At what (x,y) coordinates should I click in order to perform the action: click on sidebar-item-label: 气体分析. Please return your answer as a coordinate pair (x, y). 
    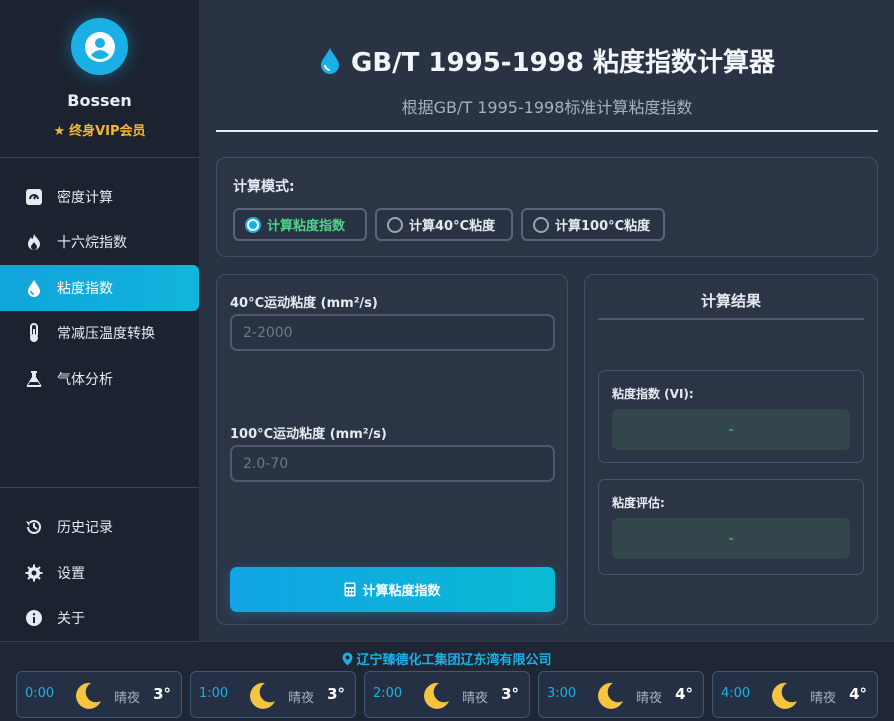
    Looking at the image, I should click on (85, 380).